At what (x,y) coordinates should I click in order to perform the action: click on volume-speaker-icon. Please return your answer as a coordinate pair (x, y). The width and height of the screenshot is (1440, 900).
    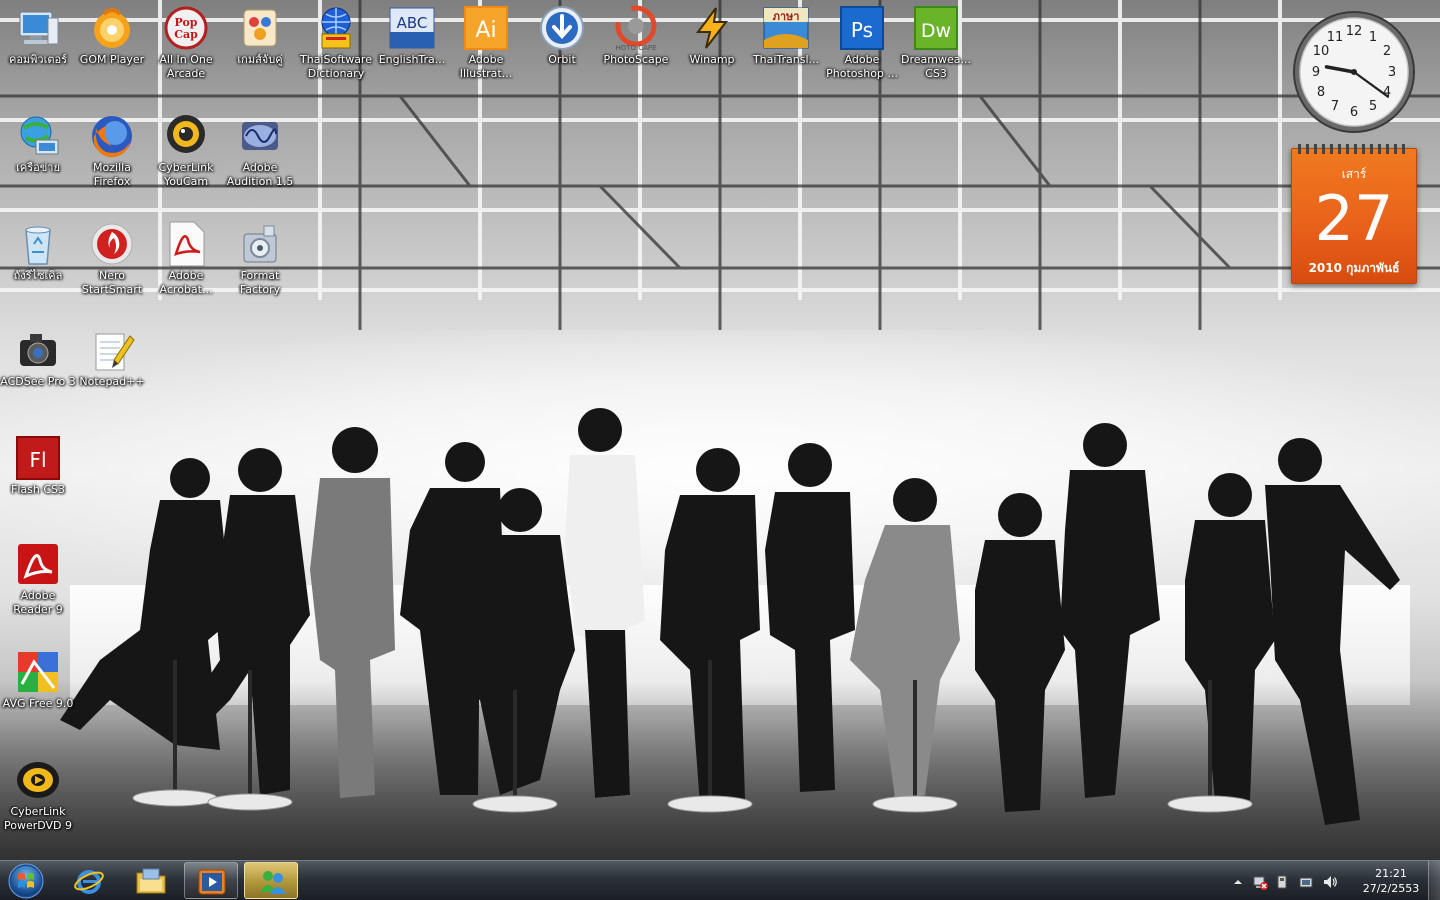
    Looking at the image, I should click on (1330, 882).